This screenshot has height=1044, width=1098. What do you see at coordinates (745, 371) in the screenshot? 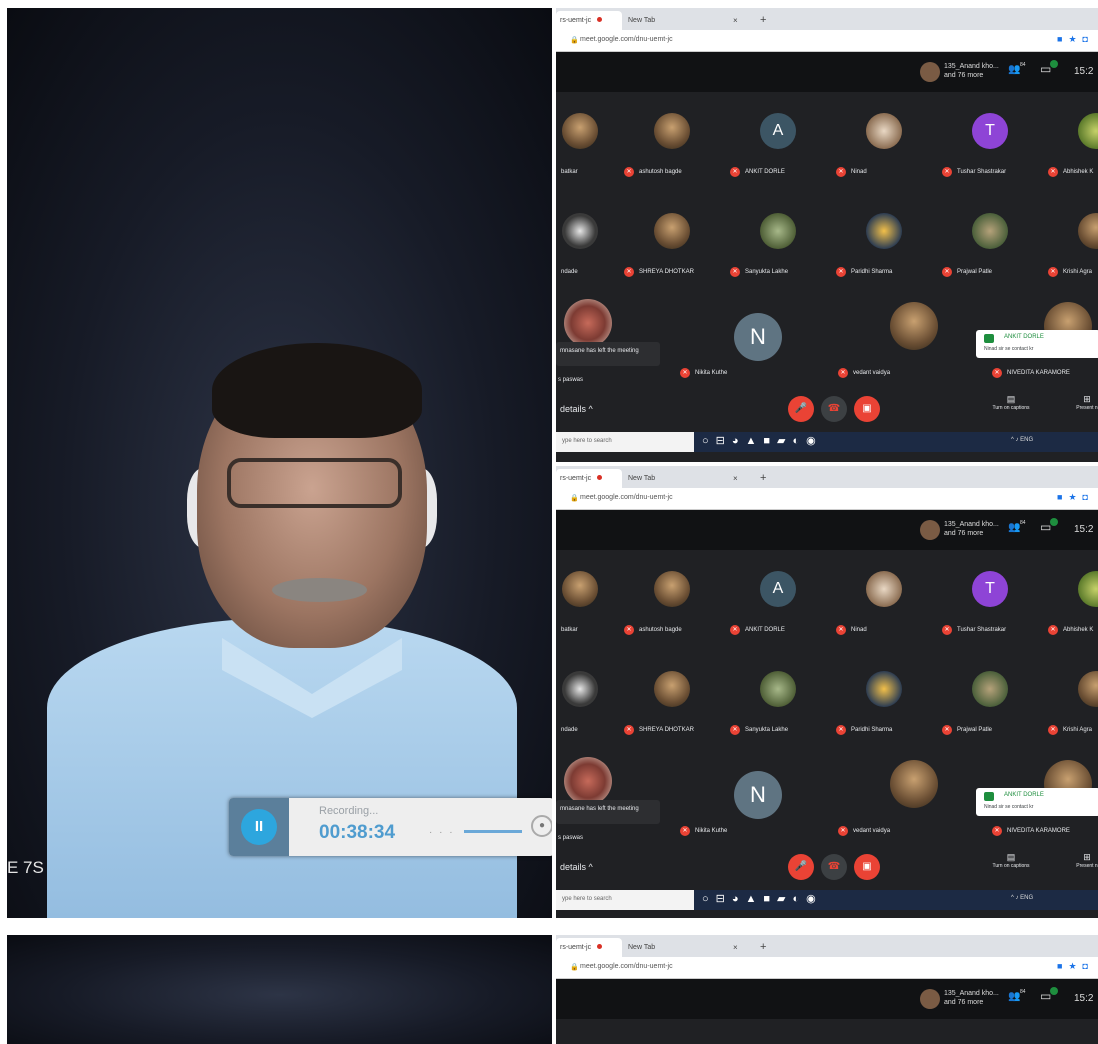
I see `name-row: ✕ Nikita Kuthe` at bounding box center [745, 371].